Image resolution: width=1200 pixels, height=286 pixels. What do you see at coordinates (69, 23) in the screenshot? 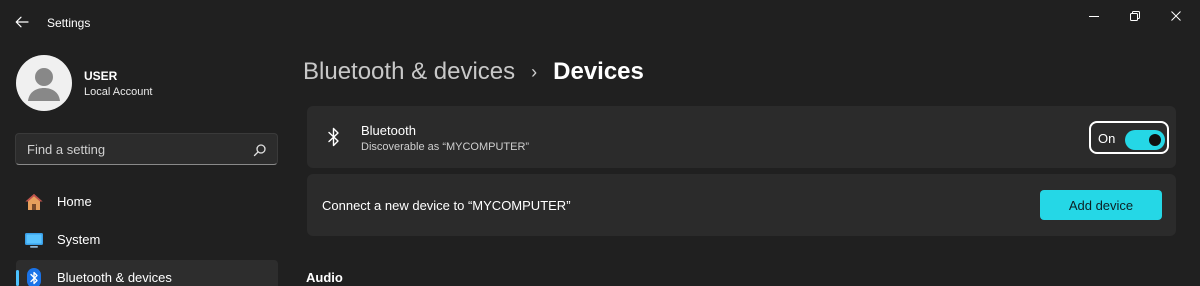
I see `app-title: Settings` at bounding box center [69, 23].